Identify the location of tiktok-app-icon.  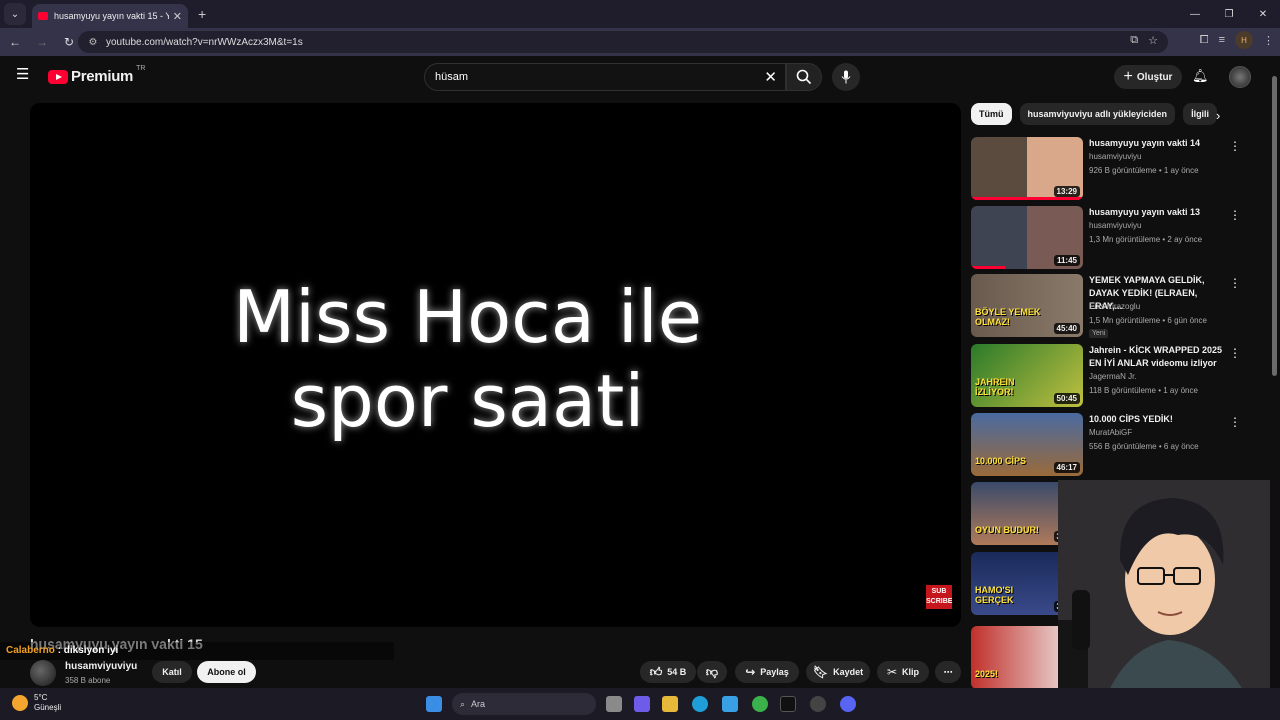
(788, 704).